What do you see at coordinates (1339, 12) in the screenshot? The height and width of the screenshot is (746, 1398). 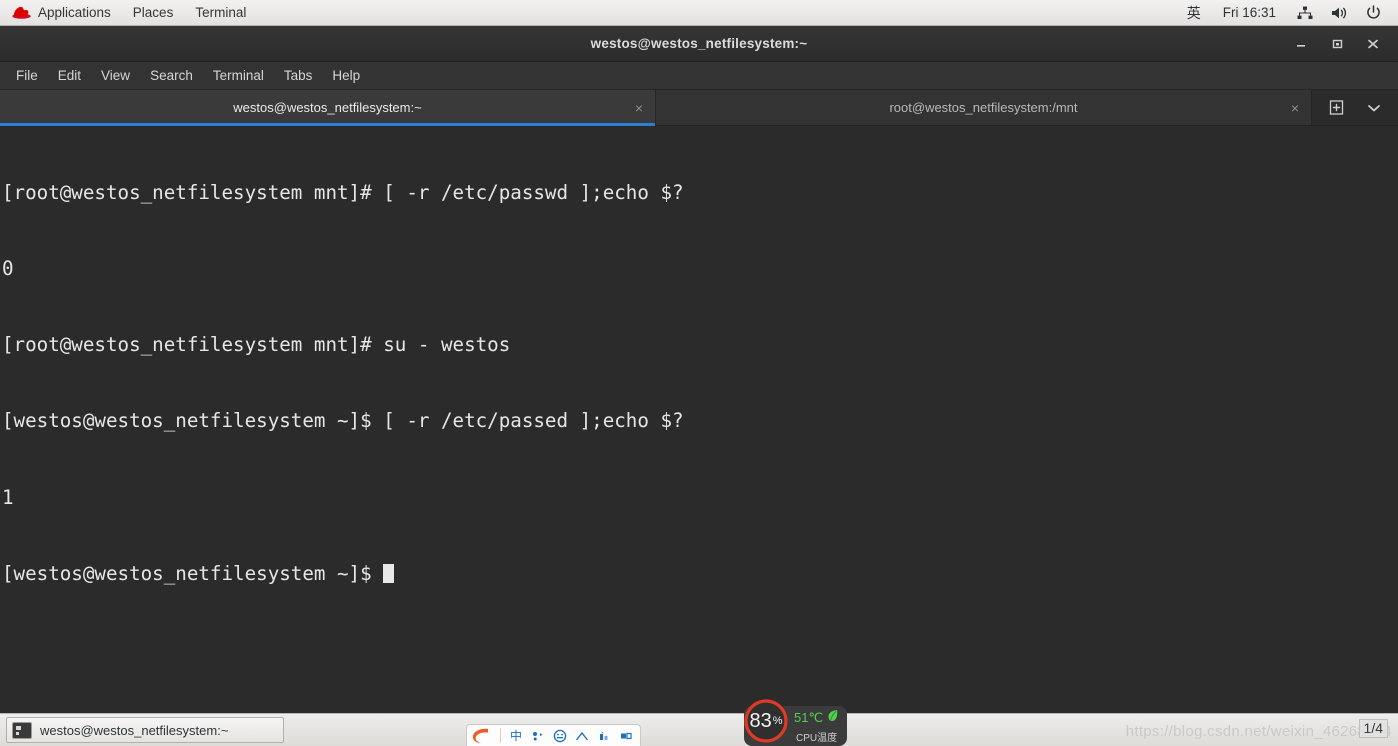 I see `volume-icon` at bounding box center [1339, 12].